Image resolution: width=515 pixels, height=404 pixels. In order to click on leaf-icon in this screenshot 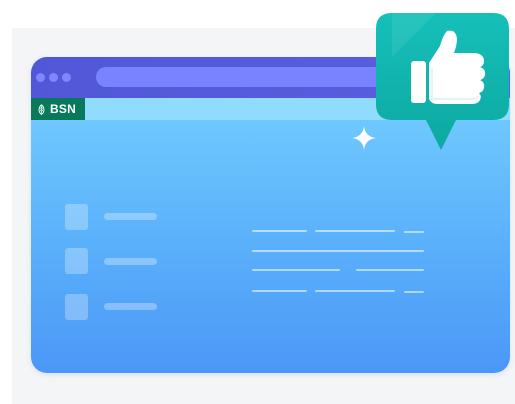, I will do `click(41, 109)`.